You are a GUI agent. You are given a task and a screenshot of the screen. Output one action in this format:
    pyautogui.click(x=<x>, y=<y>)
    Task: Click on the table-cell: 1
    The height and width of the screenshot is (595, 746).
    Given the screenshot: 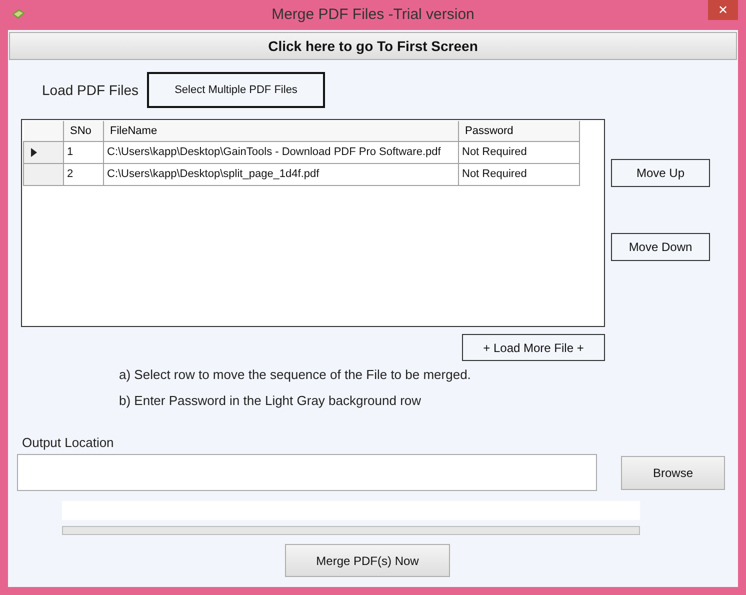 What is the action you would take?
    pyautogui.click(x=84, y=152)
    